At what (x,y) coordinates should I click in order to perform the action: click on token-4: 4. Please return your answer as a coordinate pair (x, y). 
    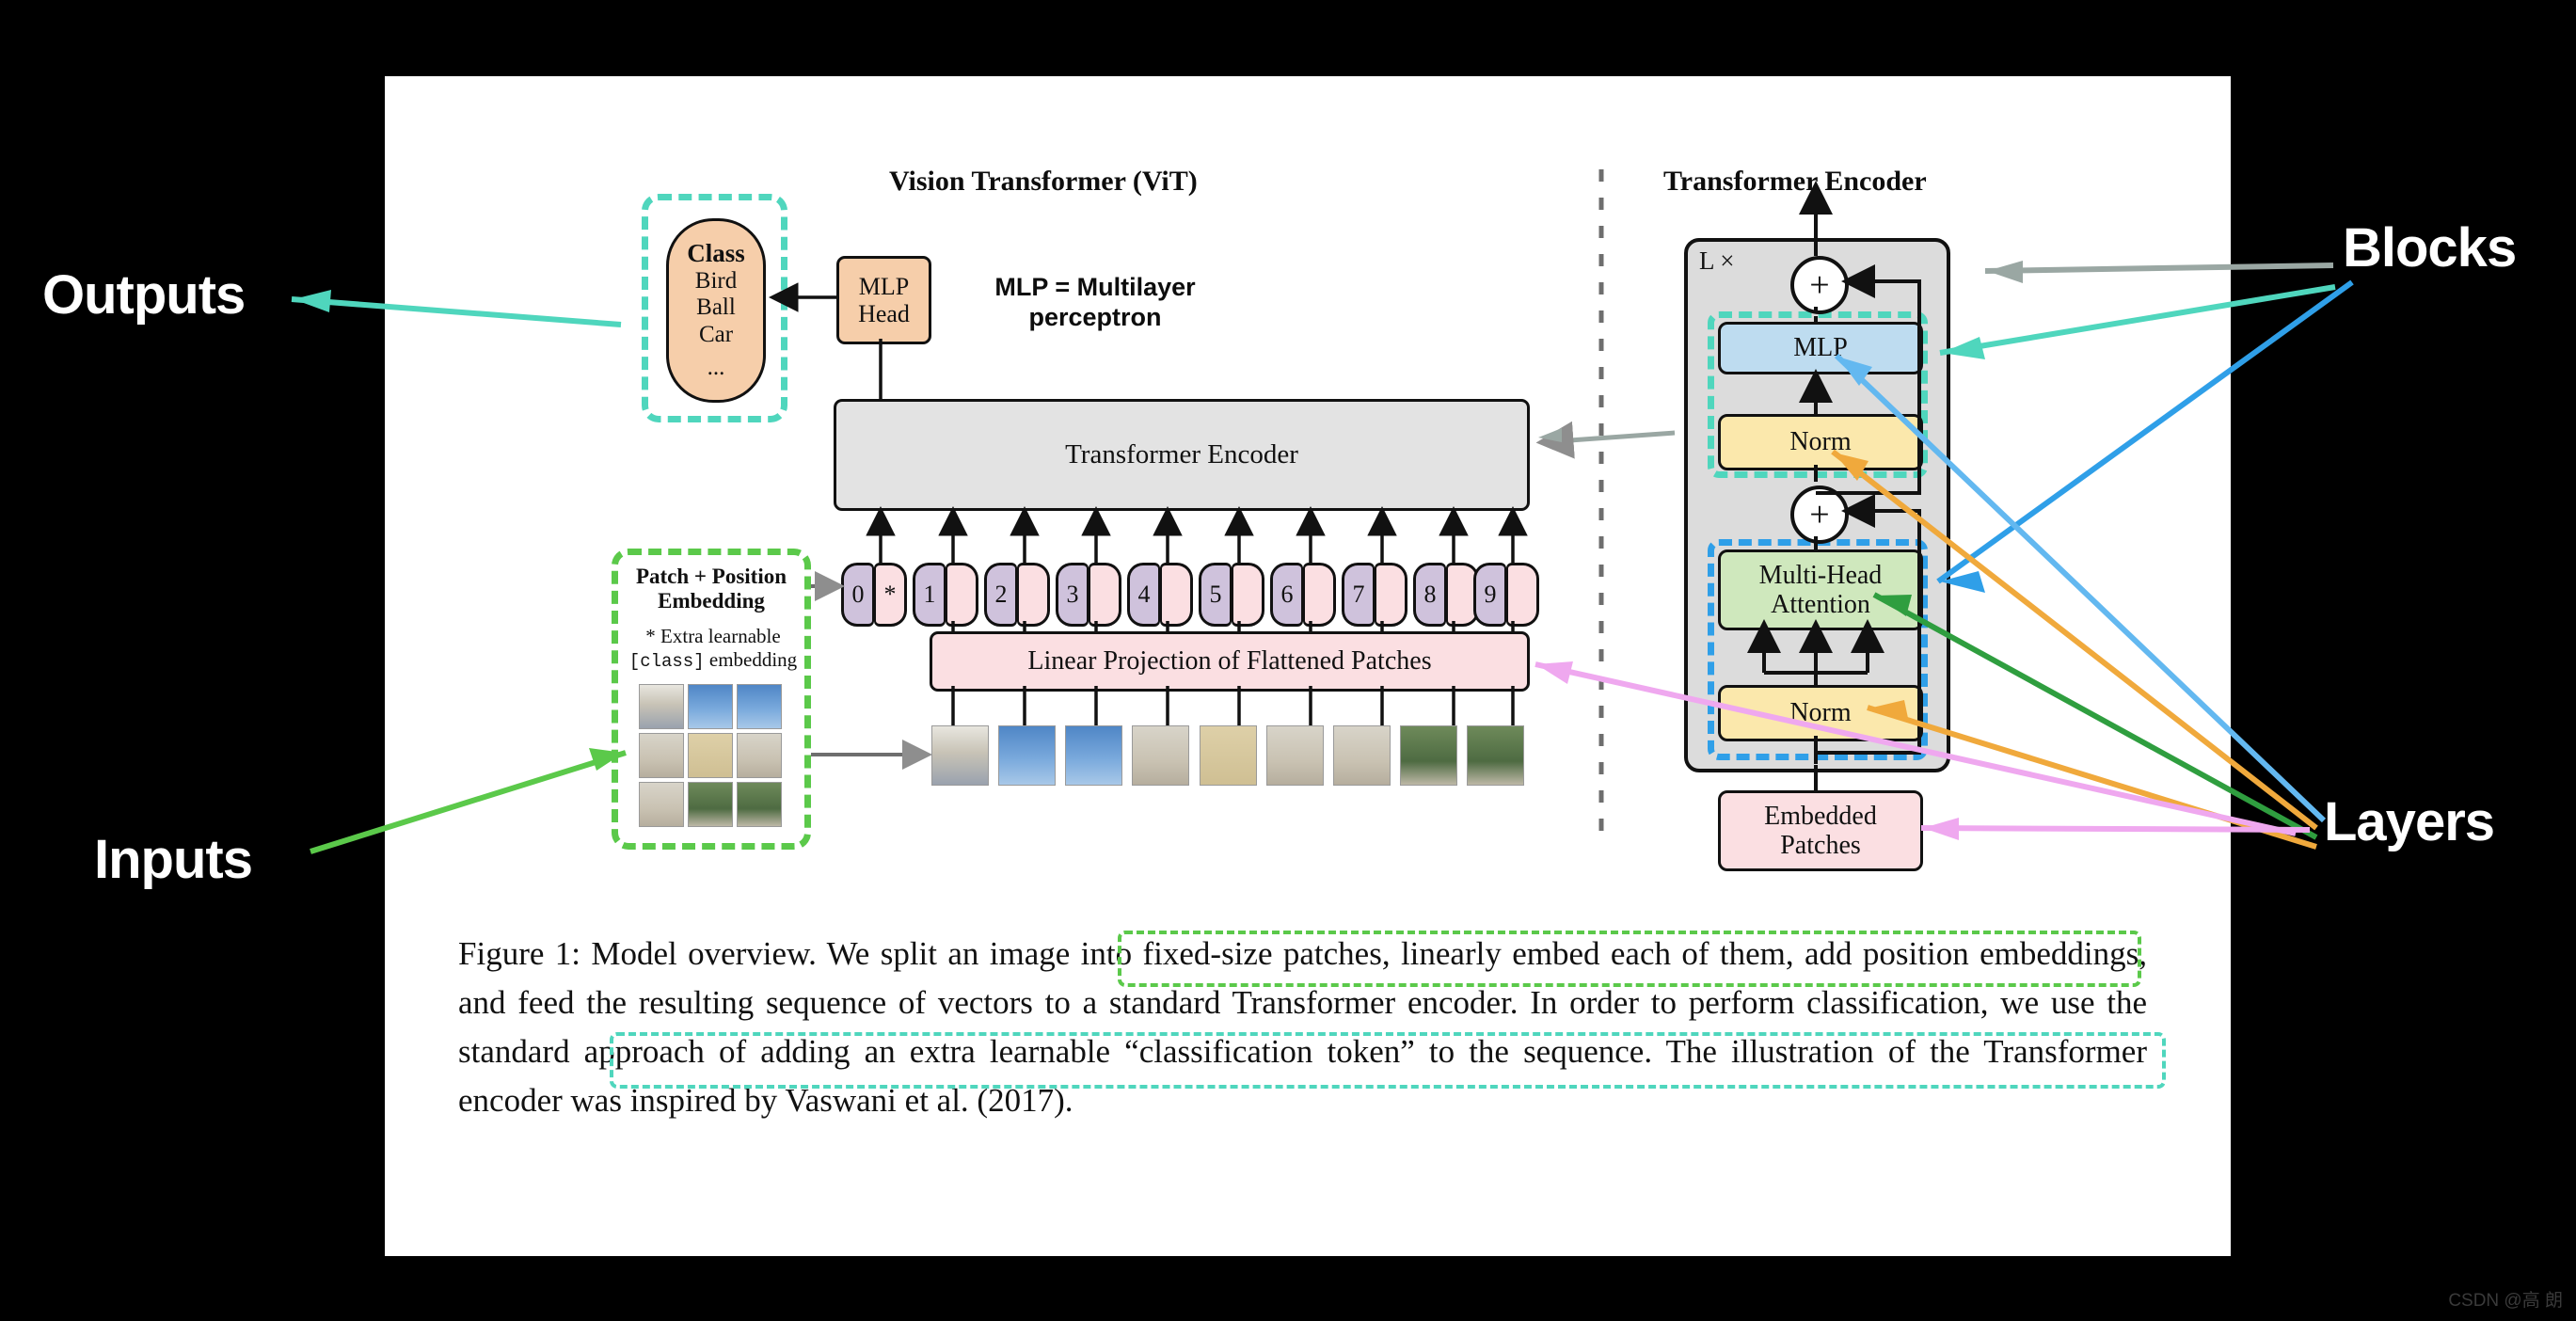
    Looking at the image, I should click on (1160, 595).